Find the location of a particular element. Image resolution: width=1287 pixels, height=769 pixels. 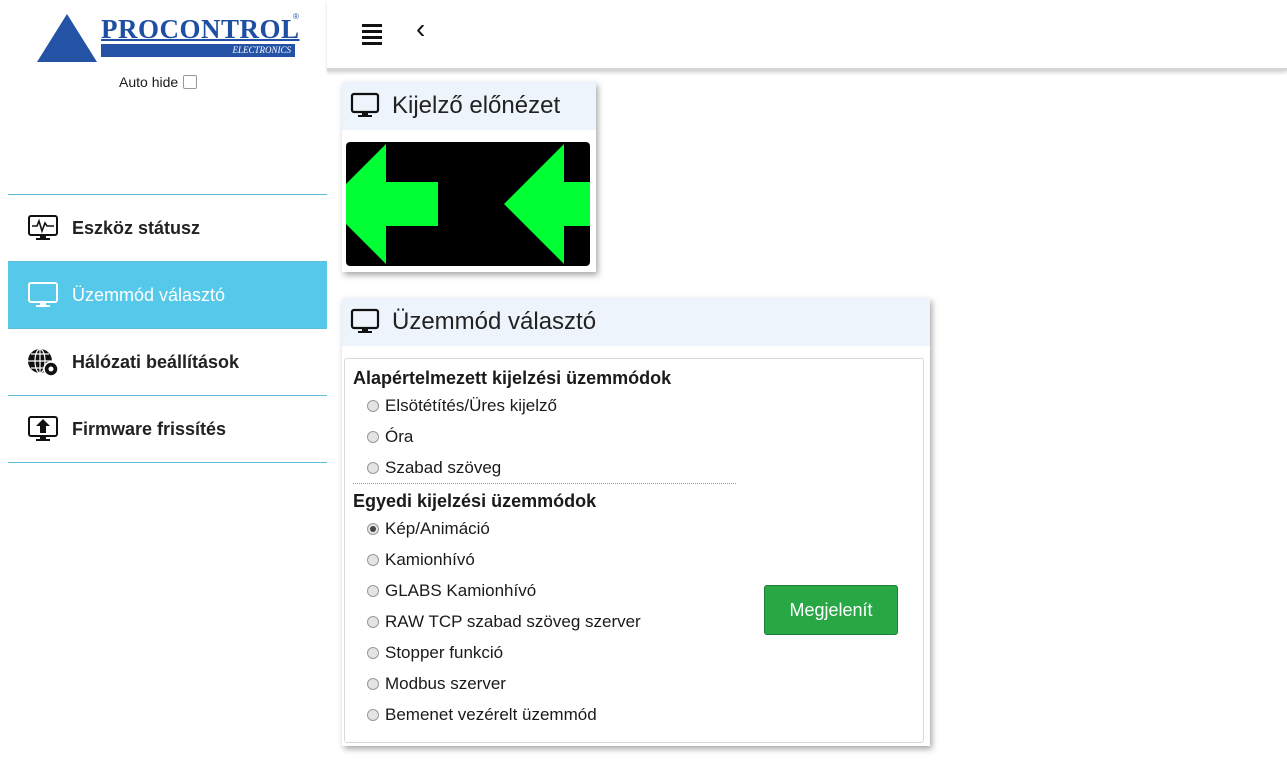

display-preview-panel: Kijelző előnézet is located at coordinates (469, 177).